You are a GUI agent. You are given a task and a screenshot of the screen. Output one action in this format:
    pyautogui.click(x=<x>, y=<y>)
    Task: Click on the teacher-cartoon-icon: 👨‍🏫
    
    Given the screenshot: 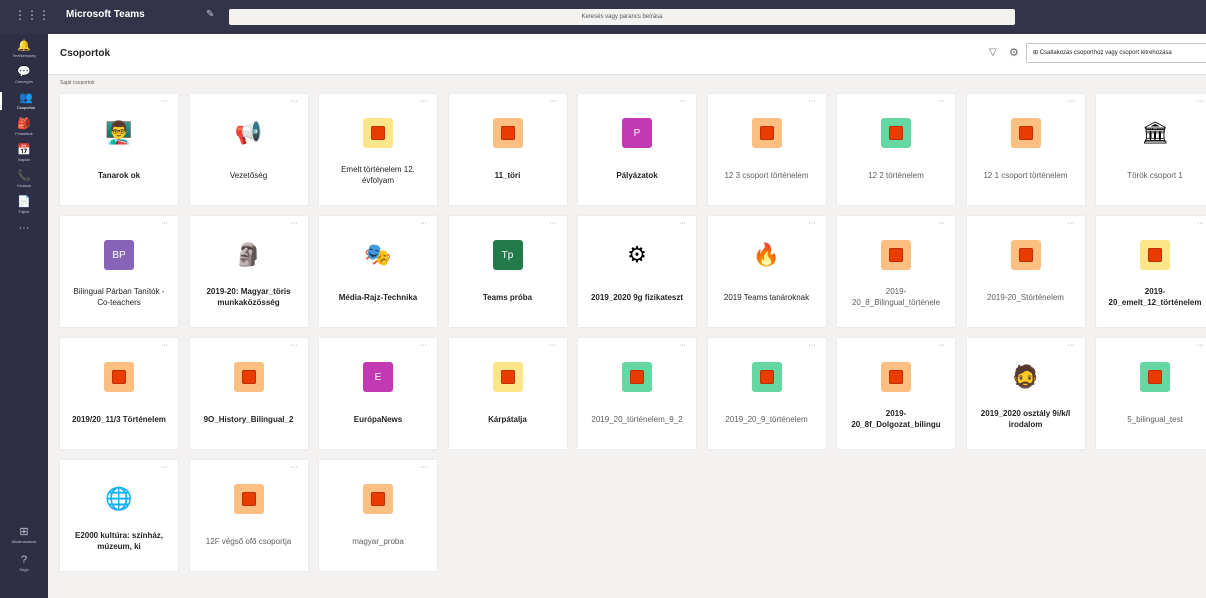 What is the action you would take?
    pyautogui.click(x=119, y=132)
    